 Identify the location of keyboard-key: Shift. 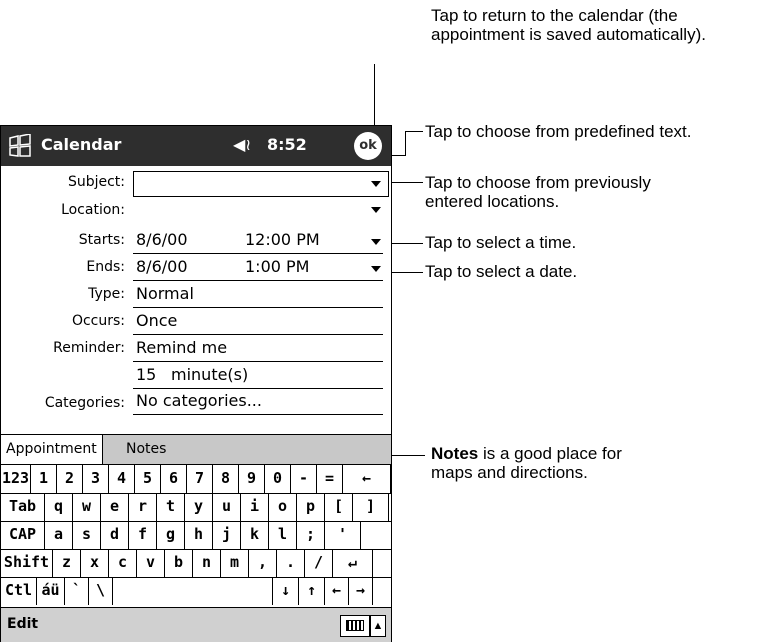
(27, 563).